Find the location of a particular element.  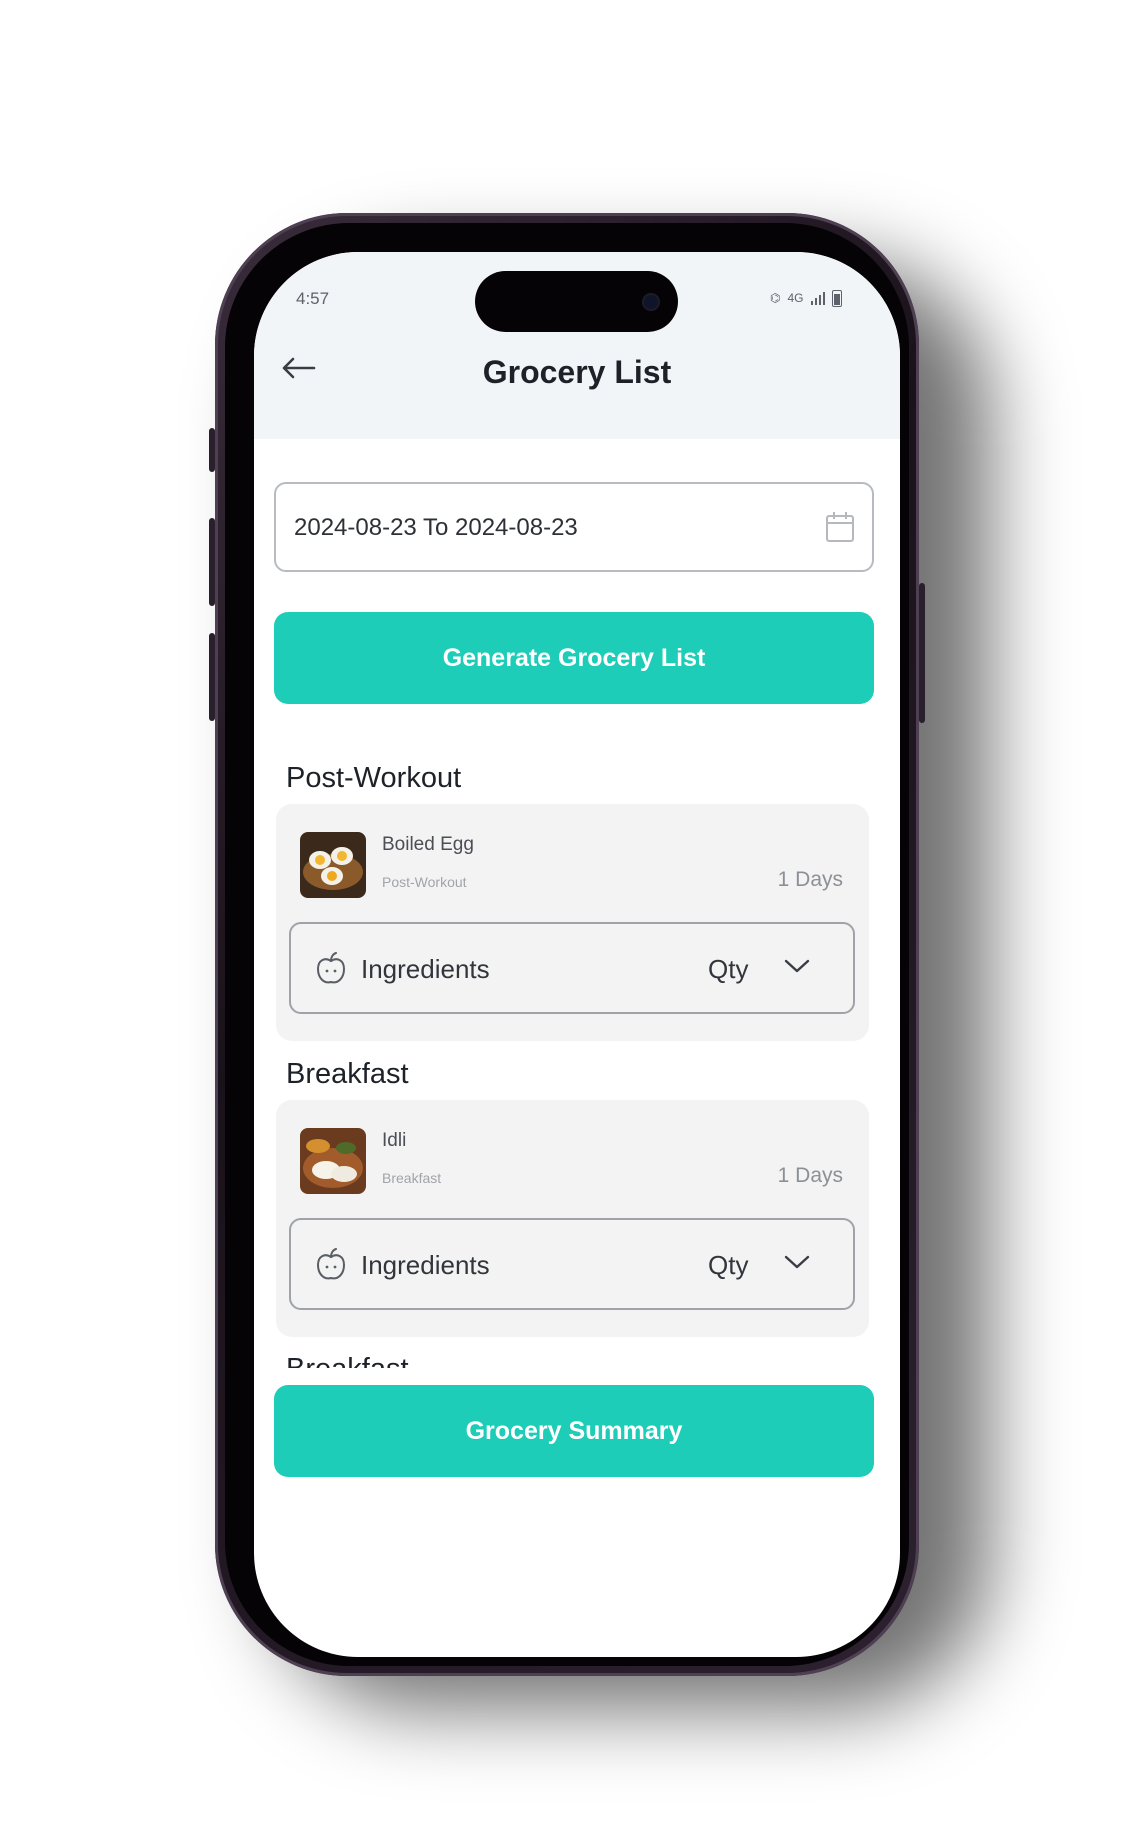

date-range-field: 2024-08-23 To 2024-08-23 is located at coordinates (574, 527).